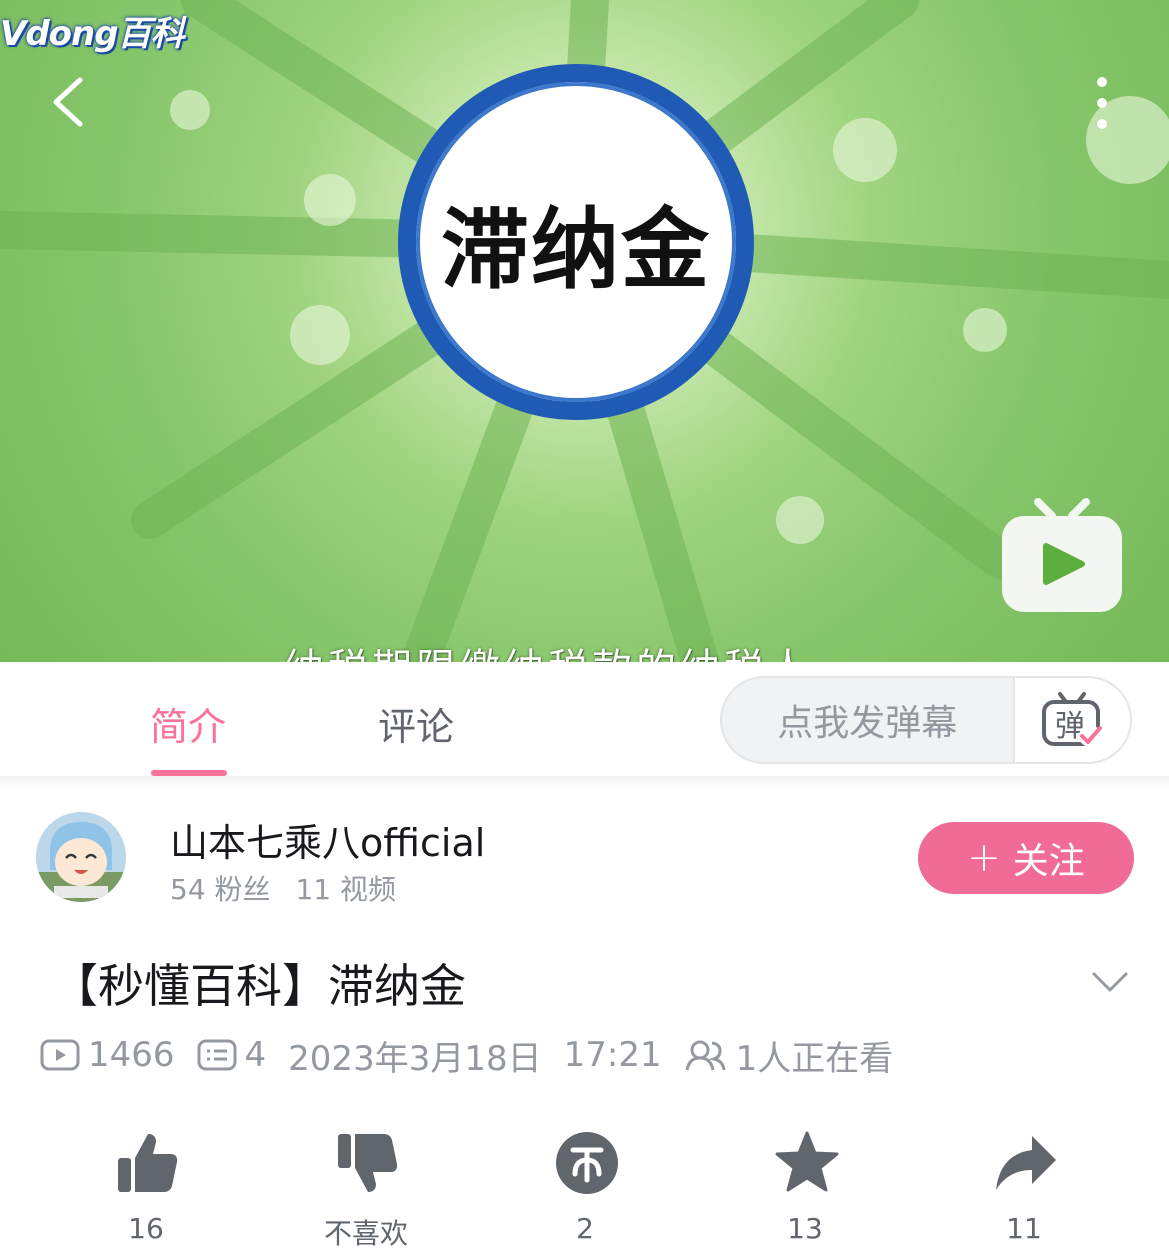 Image resolution: width=1169 pixels, height=1256 pixels. I want to click on like-button: 16, so click(146, 1190).